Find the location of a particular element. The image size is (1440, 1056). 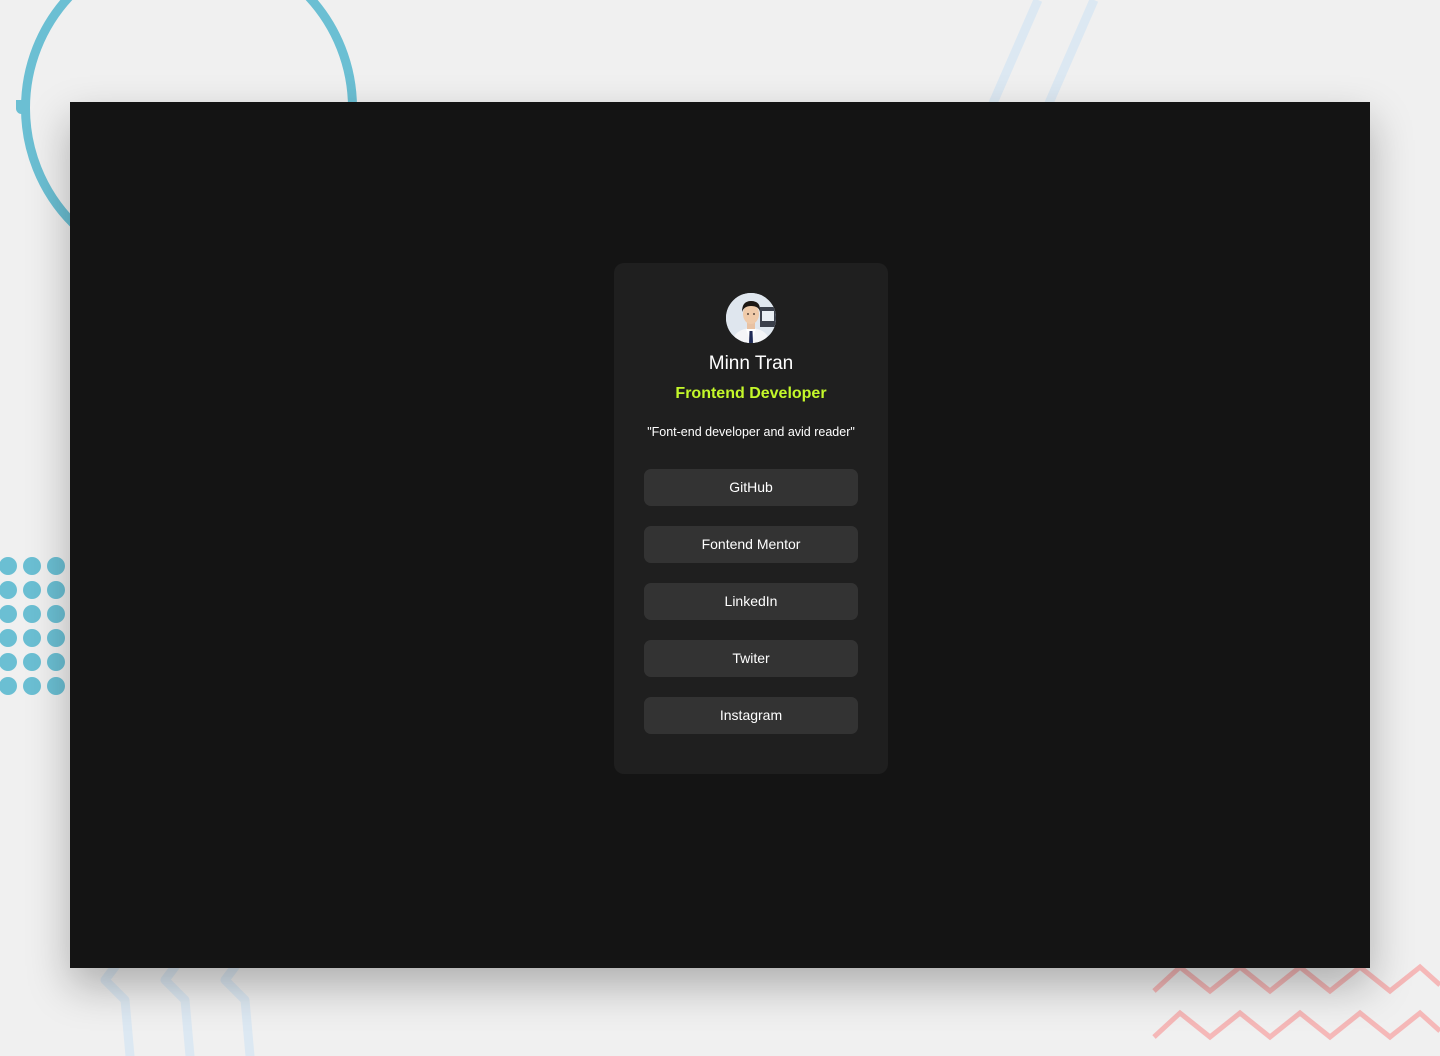

profile-role: Frontend Developer is located at coordinates (751, 393).